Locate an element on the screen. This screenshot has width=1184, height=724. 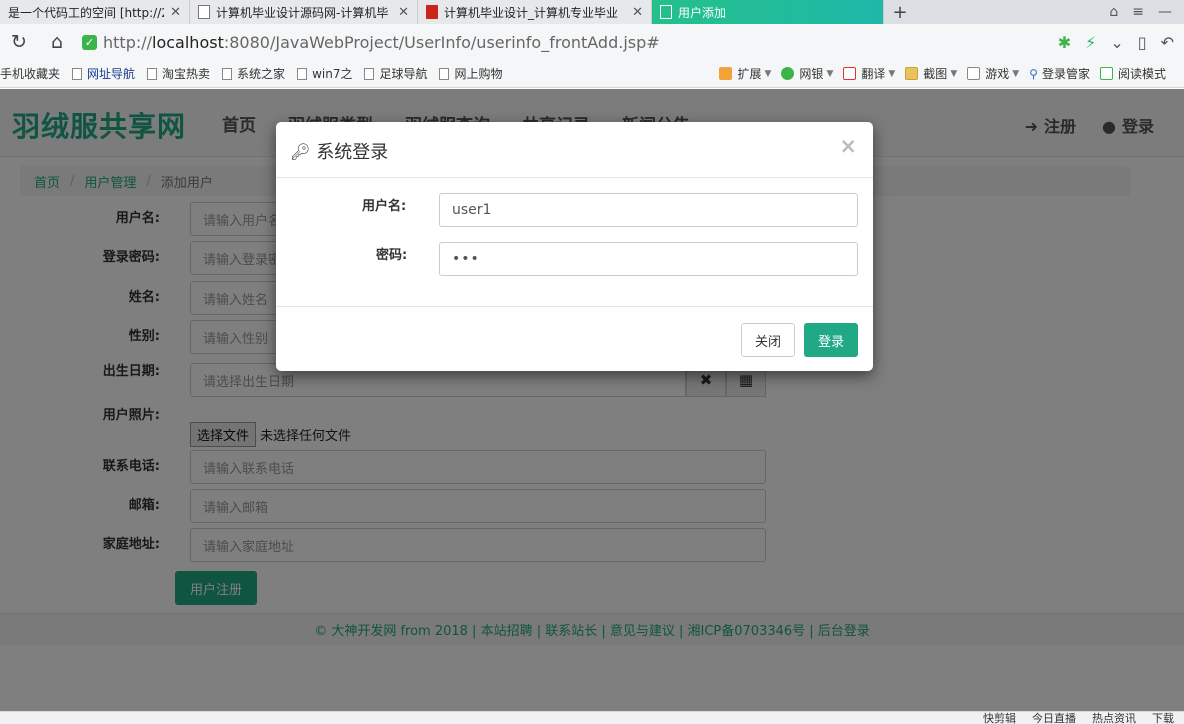
bookmark-item: 网上购物 is located at coordinates (470, 73).